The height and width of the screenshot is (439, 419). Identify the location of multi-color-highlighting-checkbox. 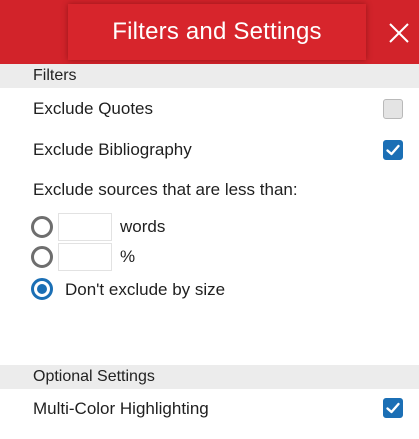
(393, 408).